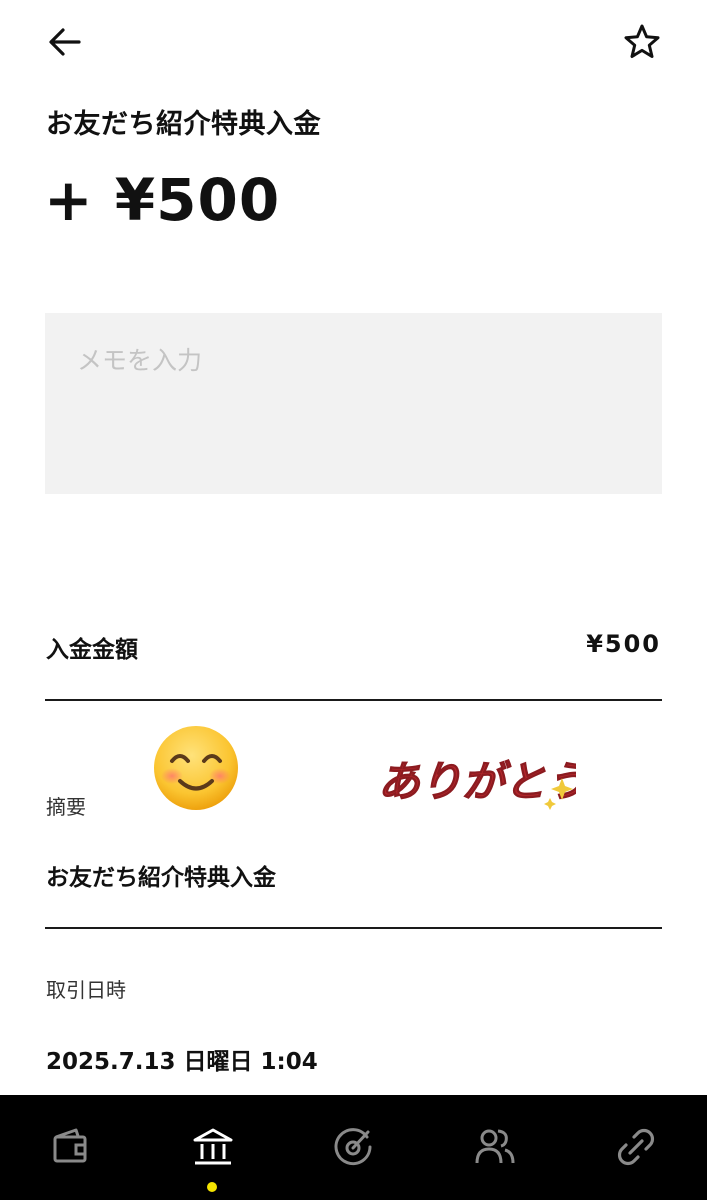  I want to click on datetime-value: 2025.7.13 日曜日 1:04, so click(182, 1062).